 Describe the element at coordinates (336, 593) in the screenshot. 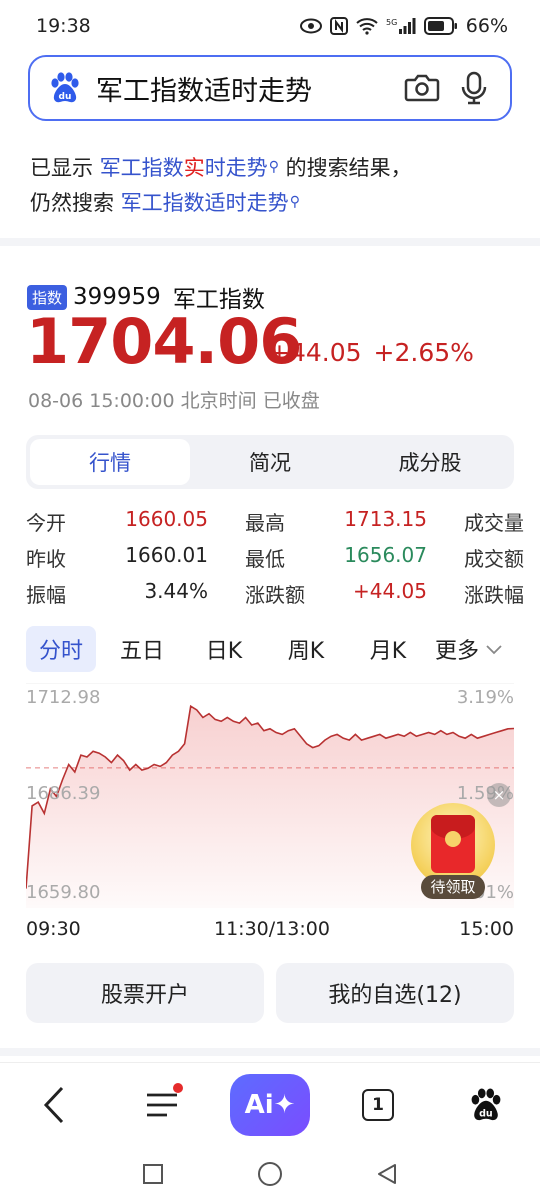

I see `quote-cell: 涨跌额 +44.05` at that location.